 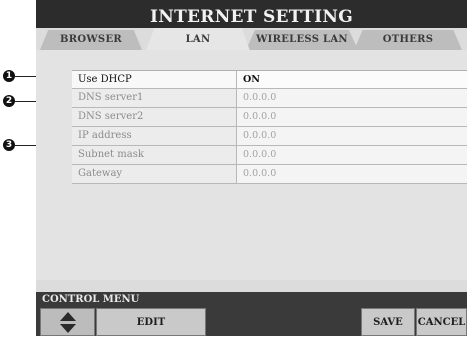 I want to click on callout-3: 3, so click(x=9, y=145).